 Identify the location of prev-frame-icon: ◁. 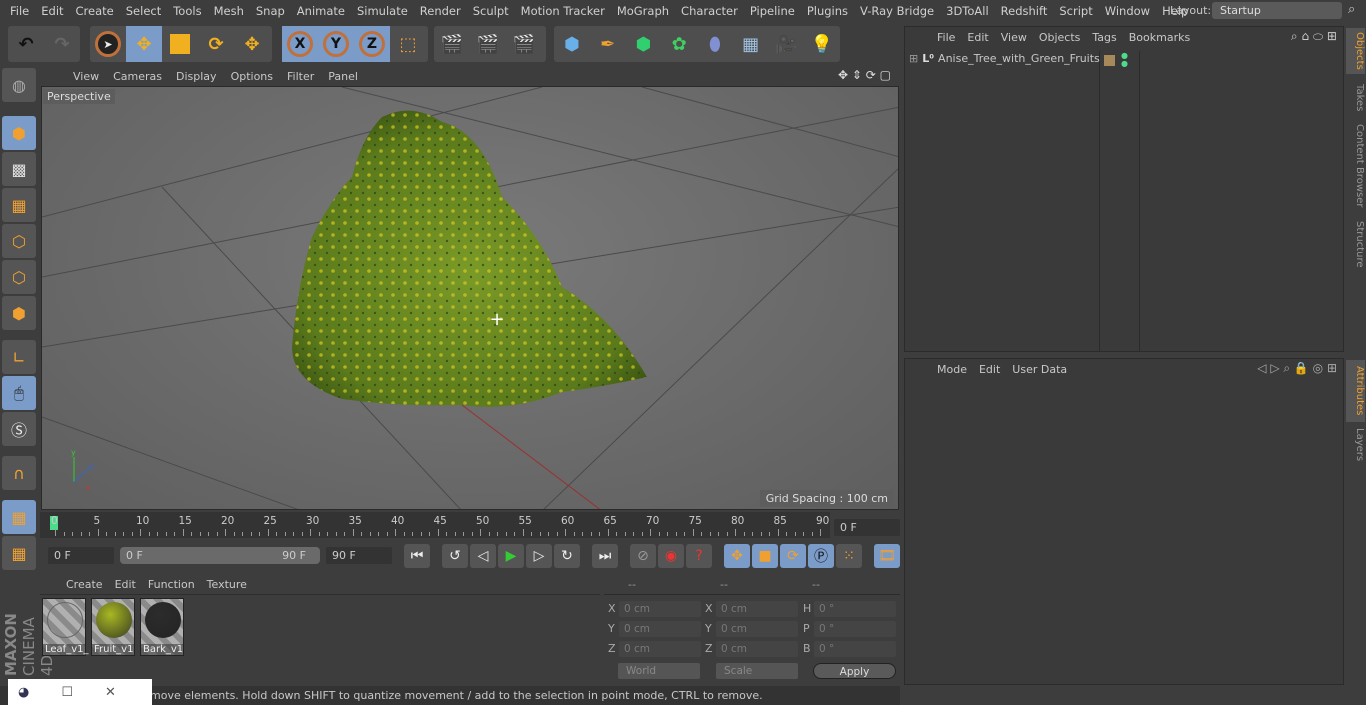
(483, 556).